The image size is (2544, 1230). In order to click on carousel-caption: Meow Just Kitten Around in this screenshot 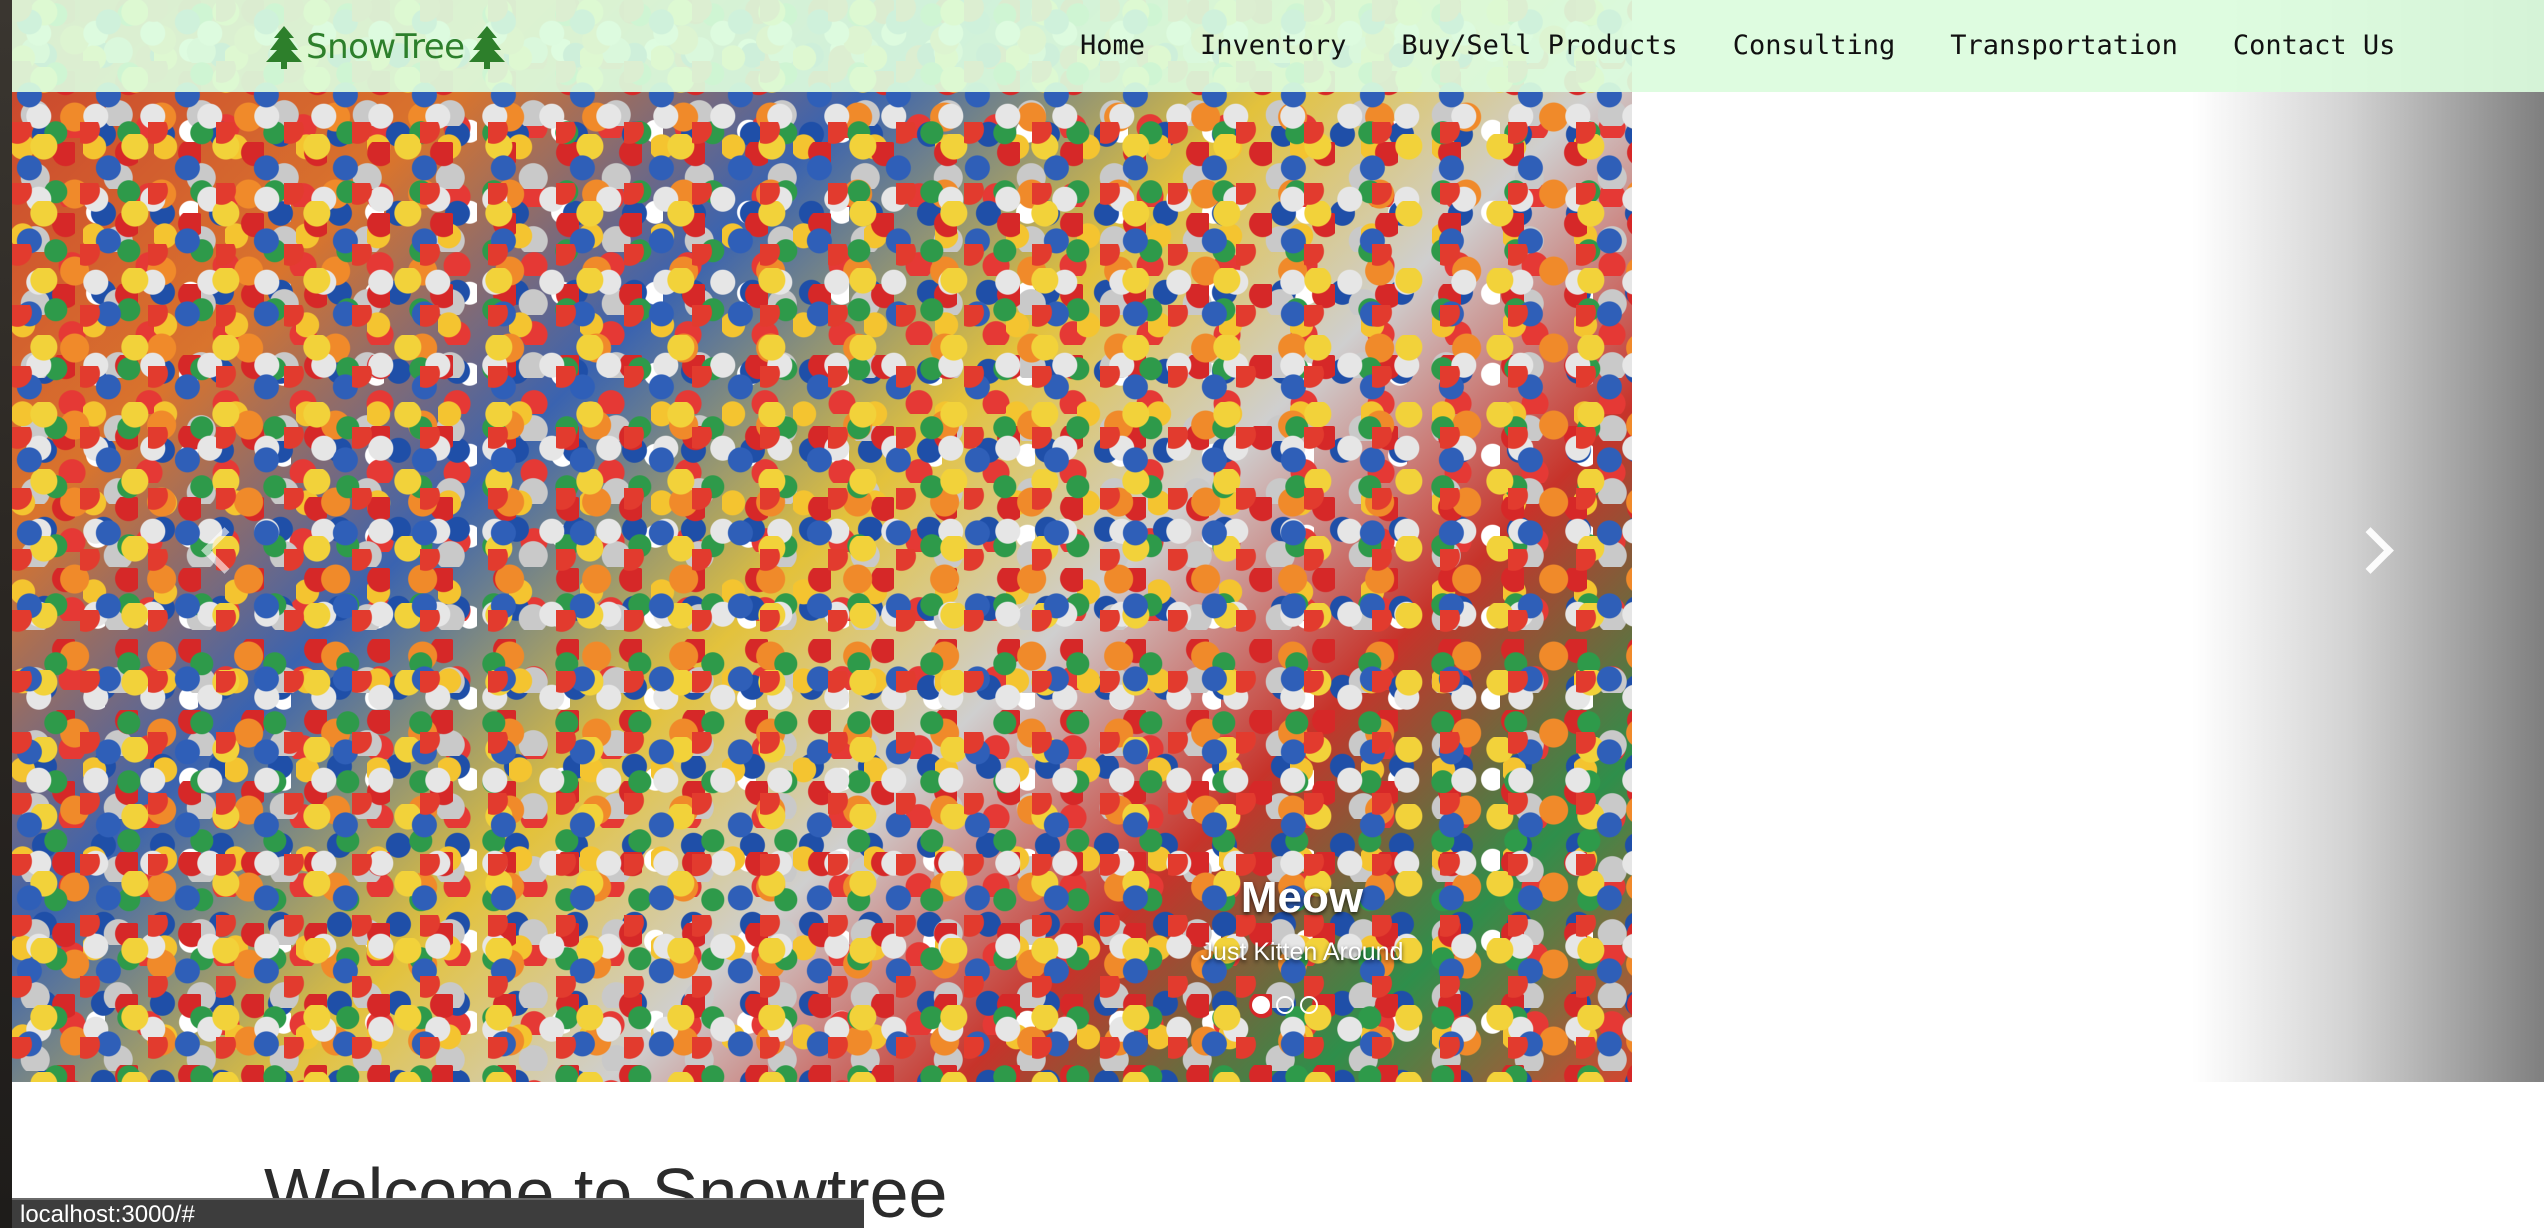, I will do `click(1302, 919)`.